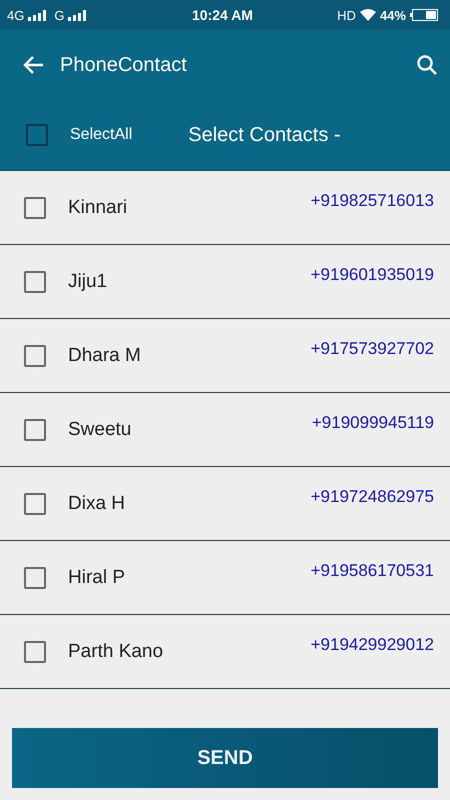  What do you see at coordinates (97, 503) in the screenshot?
I see `contact-name: Dixa H` at bounding box center [97, 503].